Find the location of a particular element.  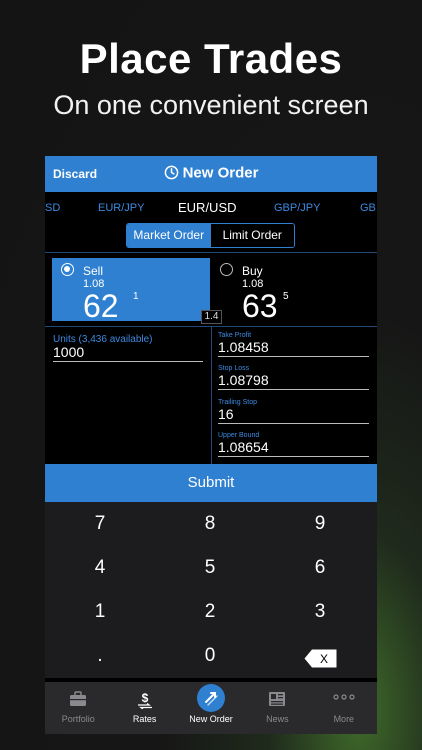

key-7: 7 is located at coordinates (100, 524).